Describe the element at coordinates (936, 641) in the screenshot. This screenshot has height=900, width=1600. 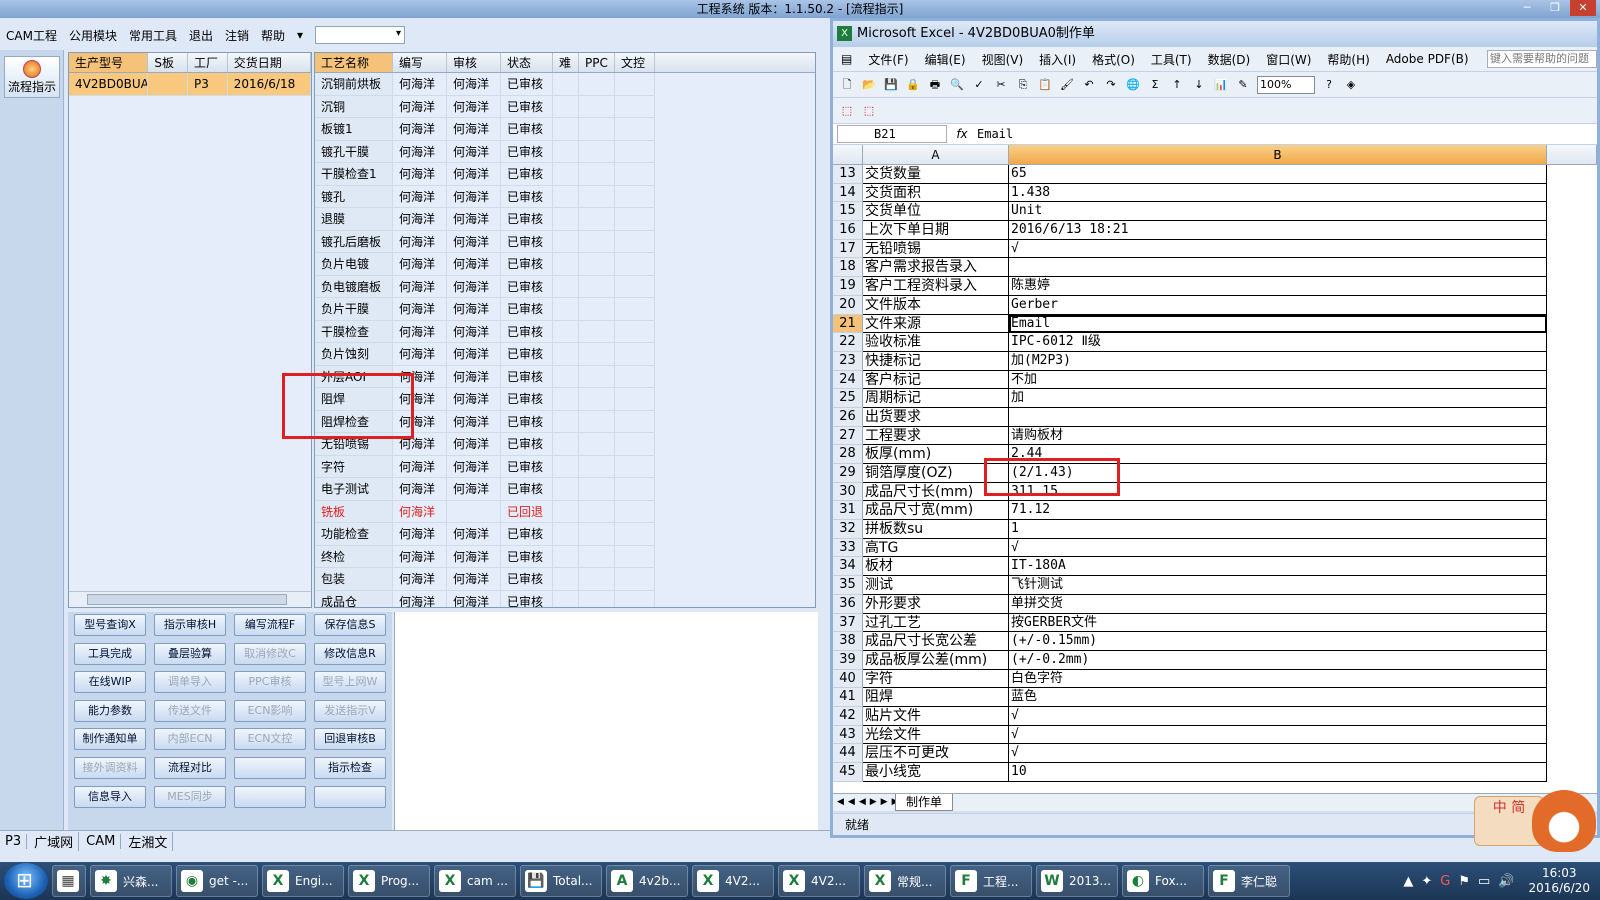
I see `cell-a: 成品尺寸长宽公差` at that location.